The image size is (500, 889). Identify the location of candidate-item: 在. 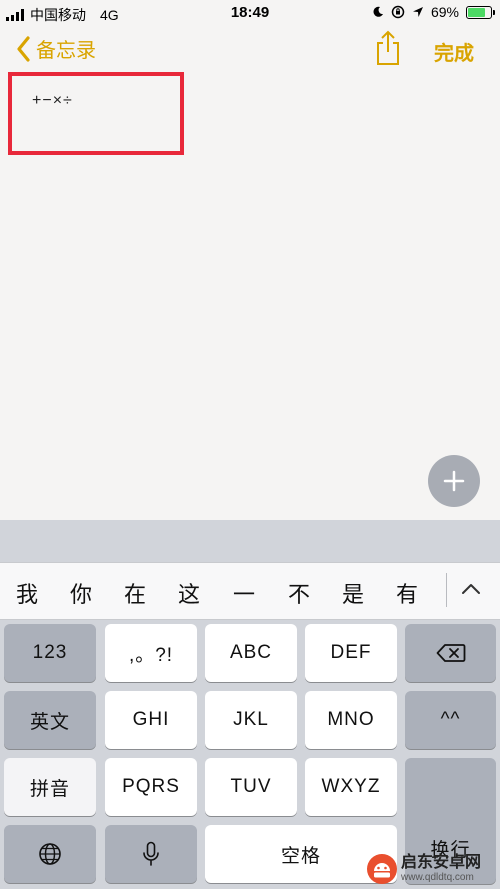
(135, 593).